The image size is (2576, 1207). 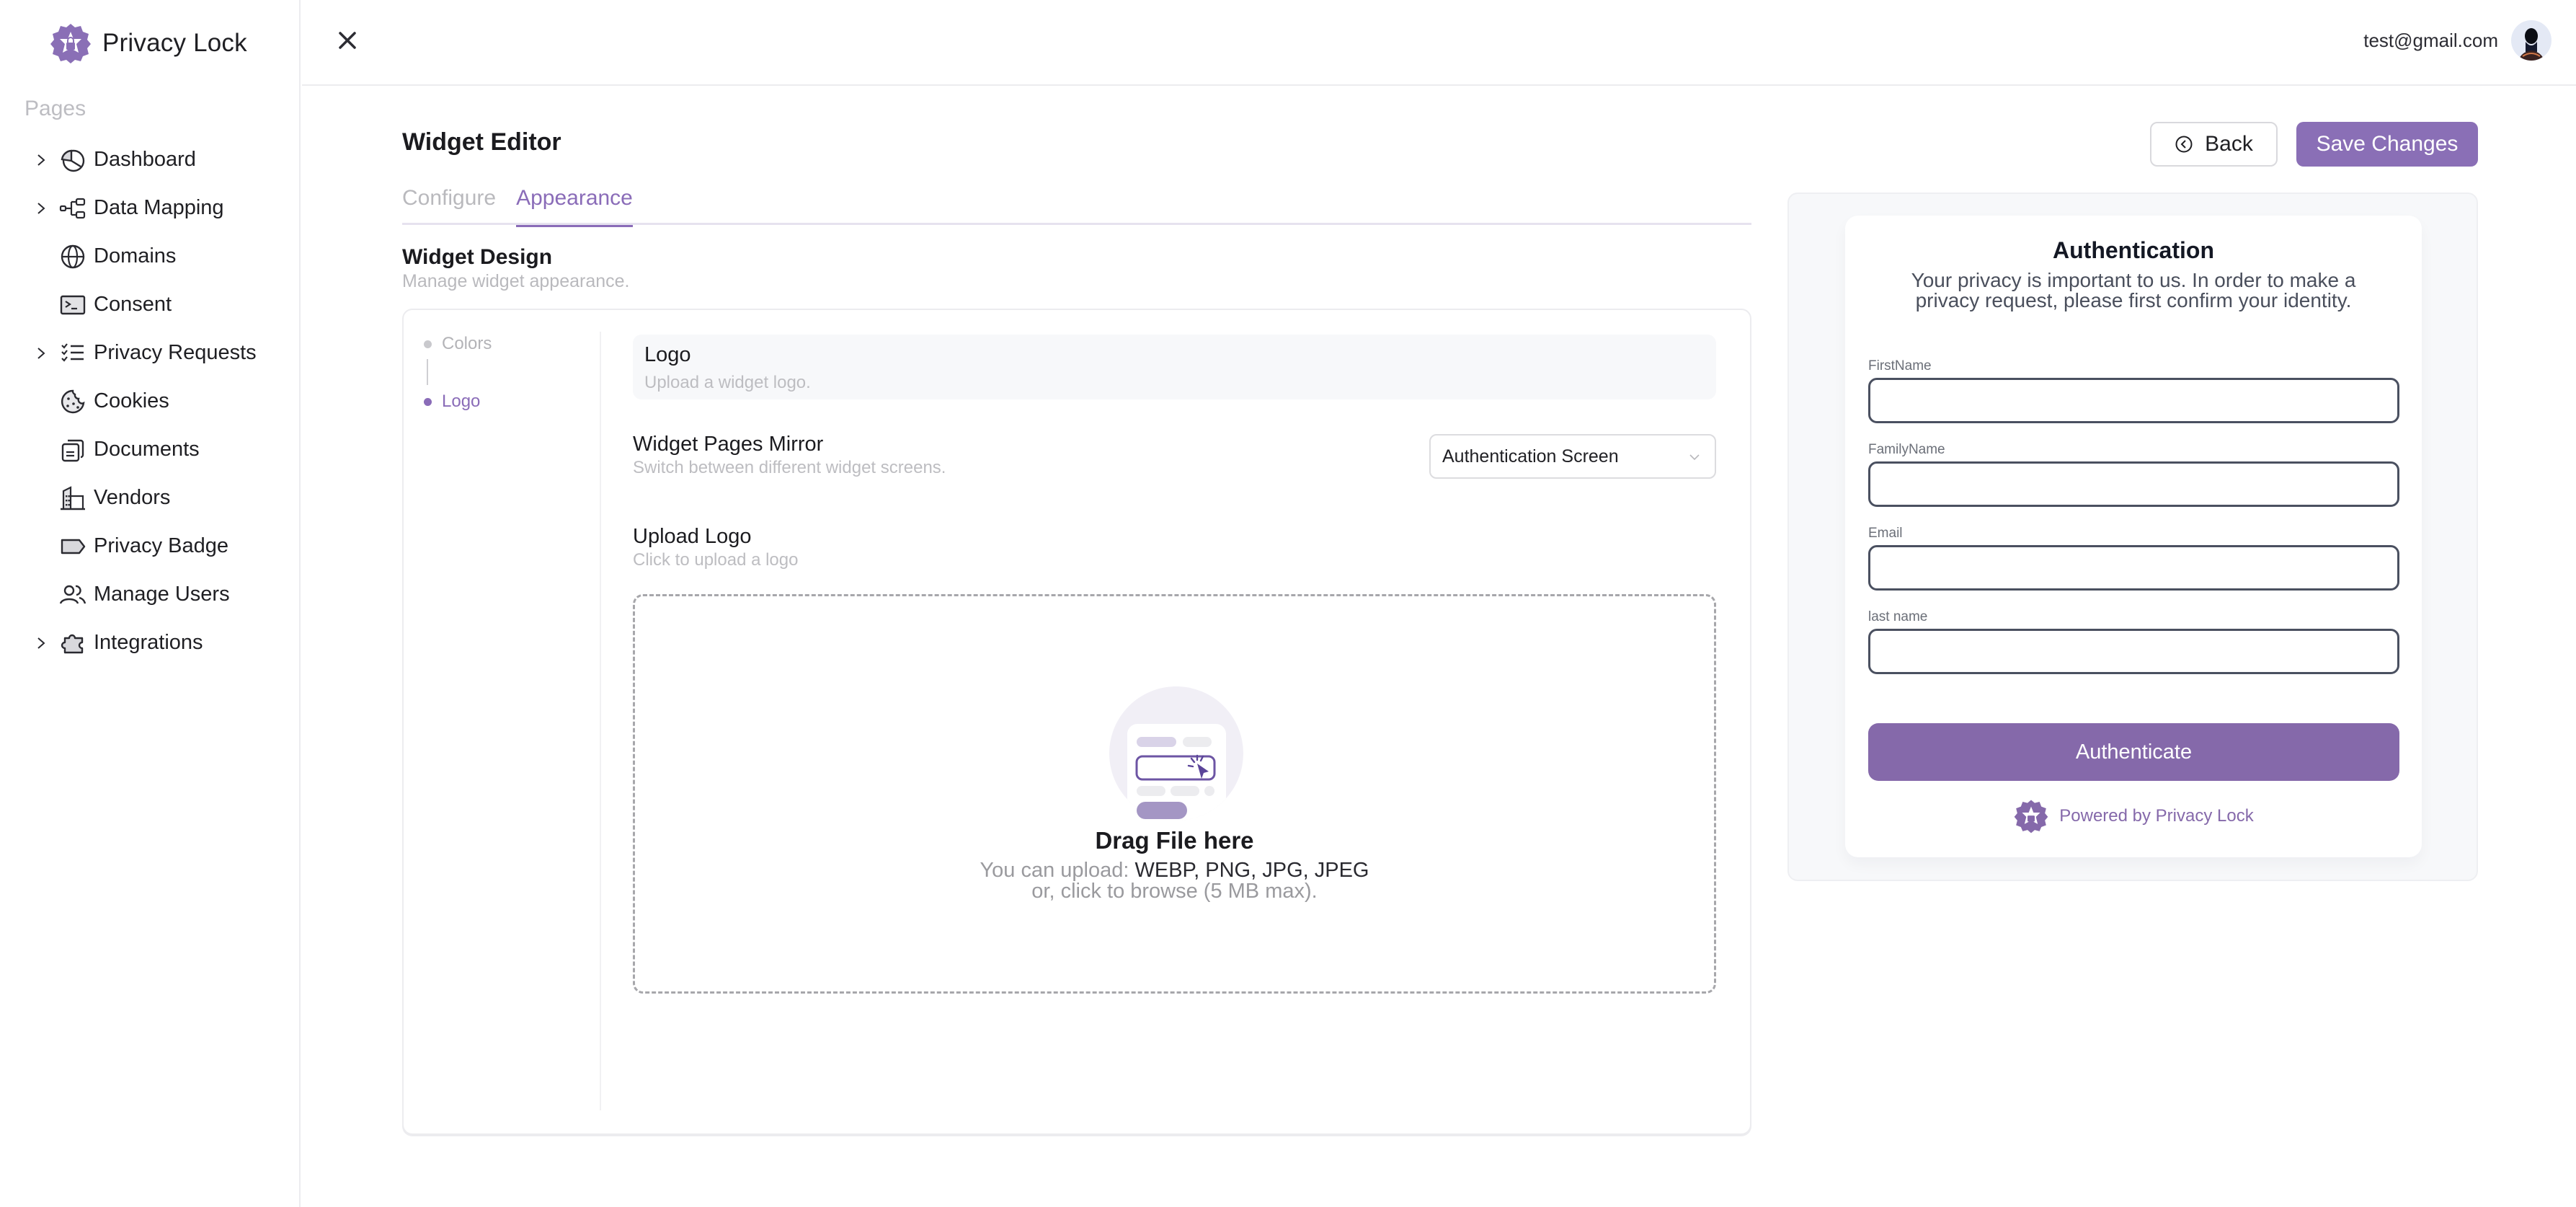 I want to click on sidebar-item-manage-users: Manage Users, so click(x=150, y=595).